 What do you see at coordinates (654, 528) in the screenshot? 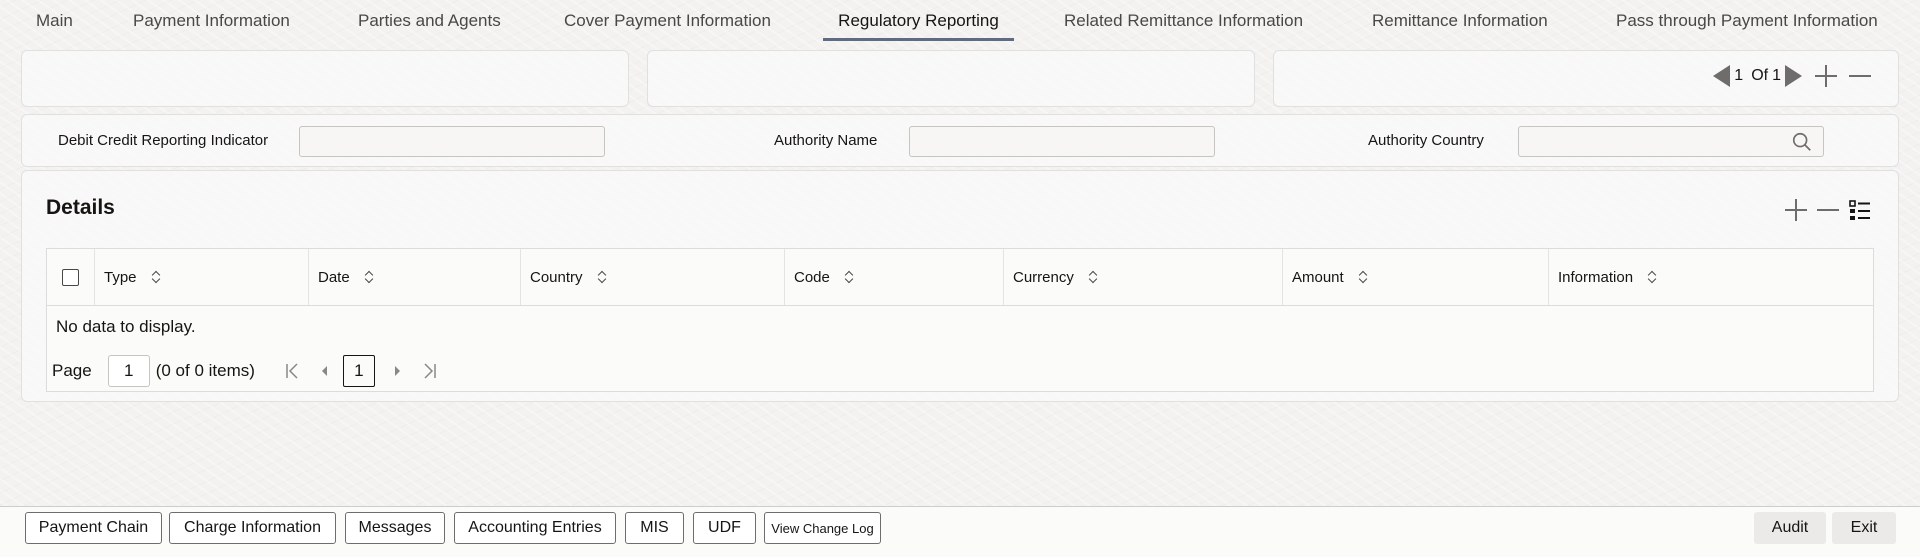
I see `mis-button: MIS` at bounding box center [654, 528].